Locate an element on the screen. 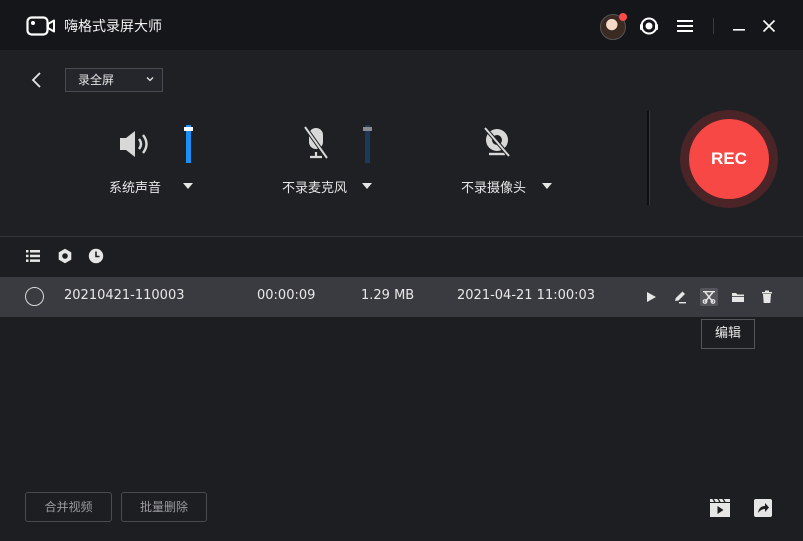 This screenshot has width=803, height=541. microphone-off-icon is located at coordinates (316, 143).